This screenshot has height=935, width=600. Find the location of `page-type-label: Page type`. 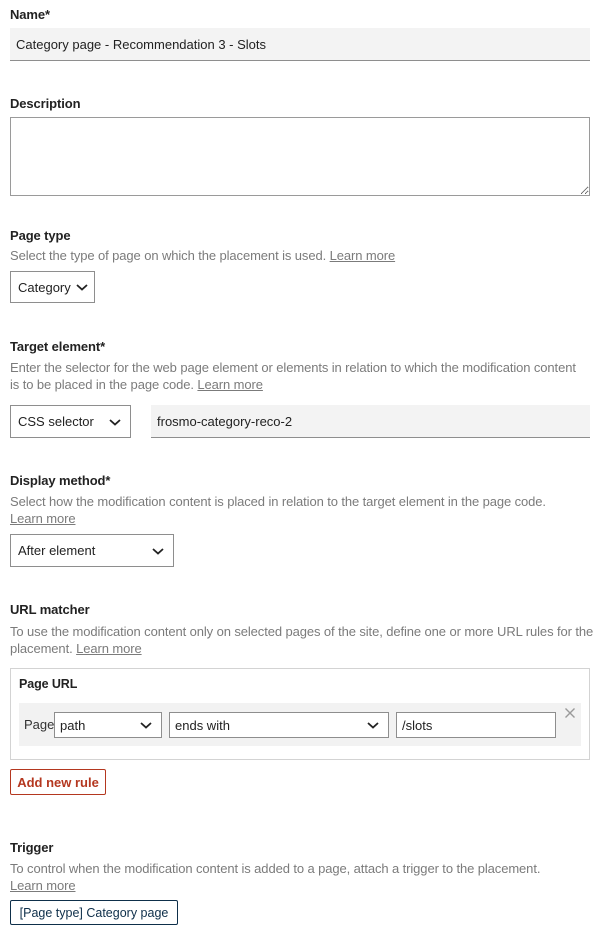

page-type-label: Page type is located at coordinates (40, 235).